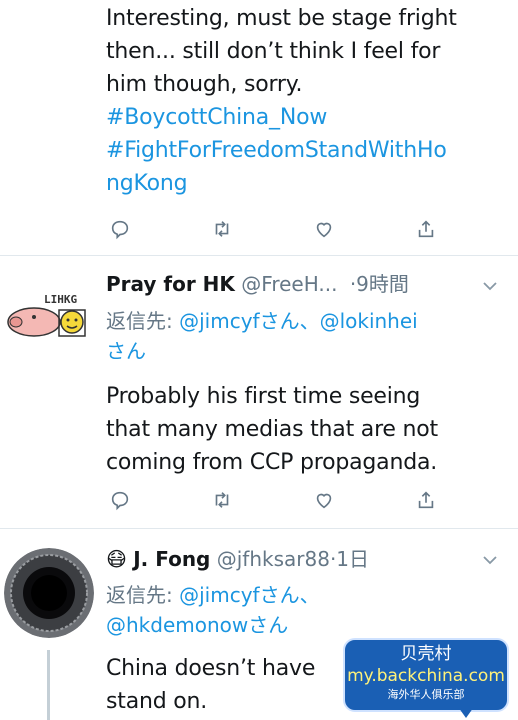 Image resolution: width=518 pixels, height=720 pixels. What do you see at coordinates (204, 84) in the screenshot?
I see `tweet-1-line: him though, sorry.` at bounding box center [204, 84].